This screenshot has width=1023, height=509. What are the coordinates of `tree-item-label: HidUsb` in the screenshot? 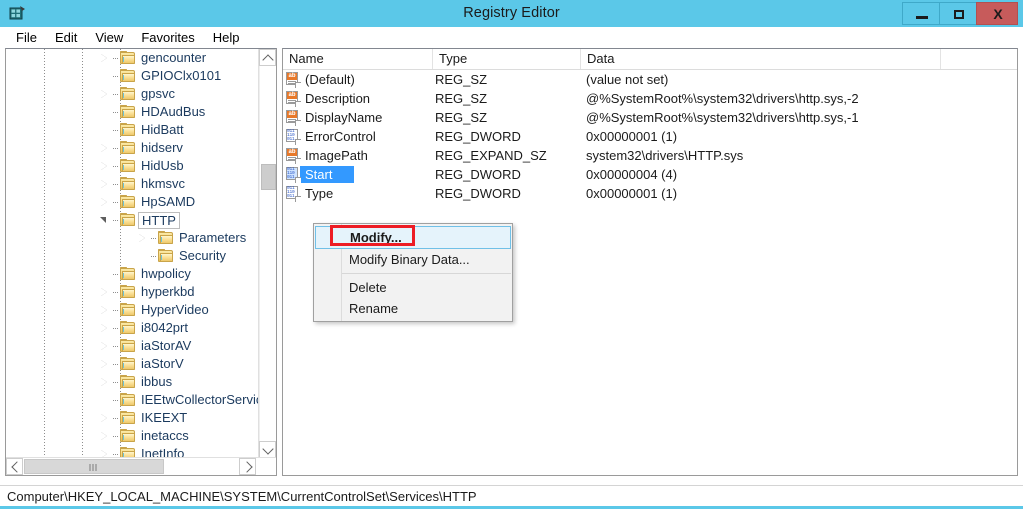 It's located at (162, 165).